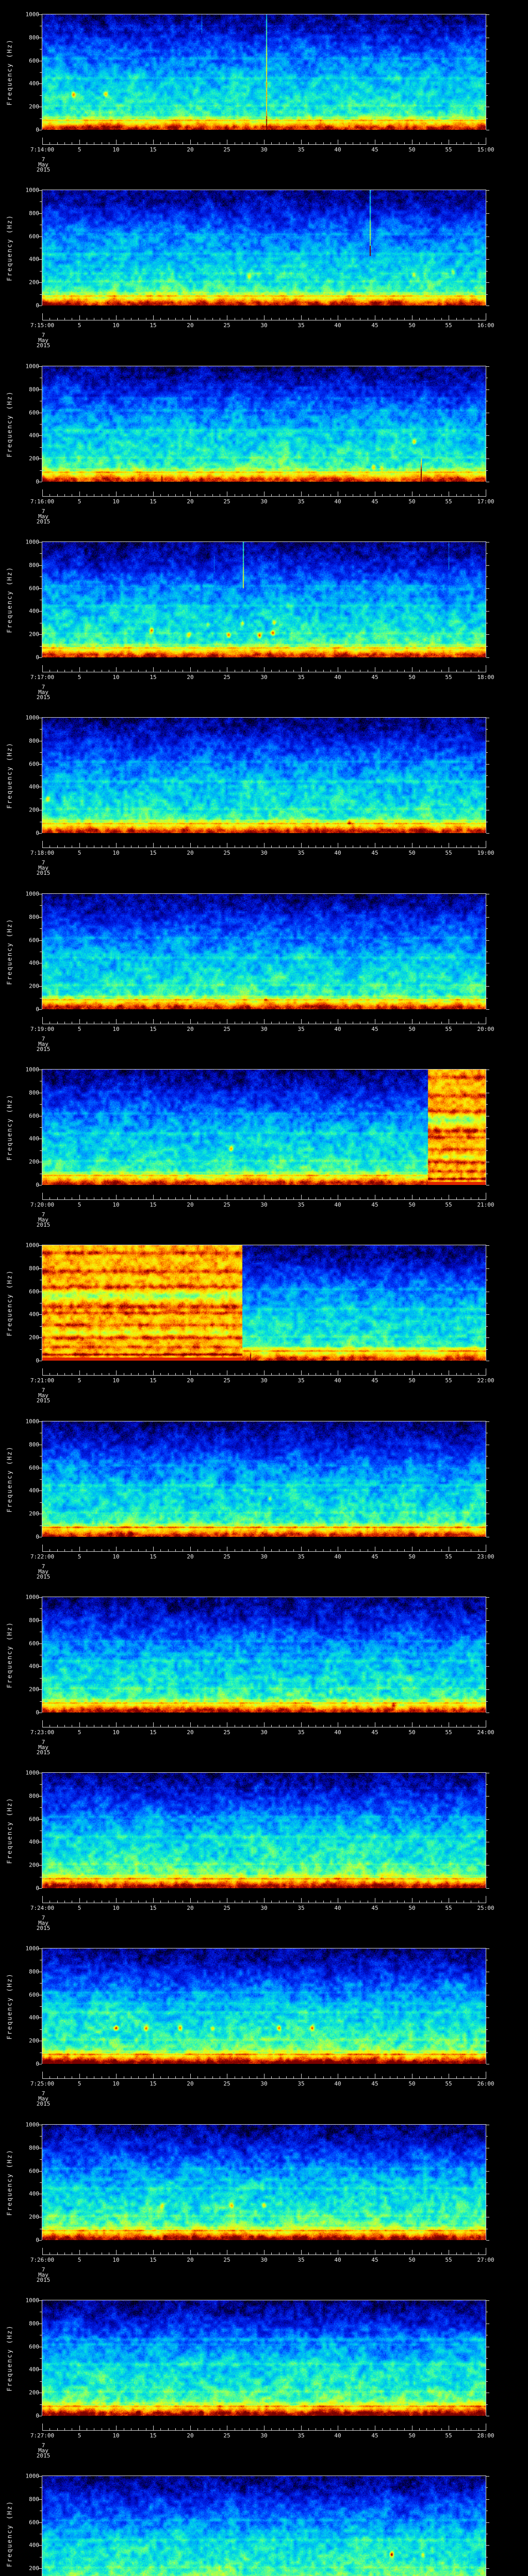  Describe the element at coordinates (153, 1204) in the screenshot. I see `x-tick-label: 15` at that location.